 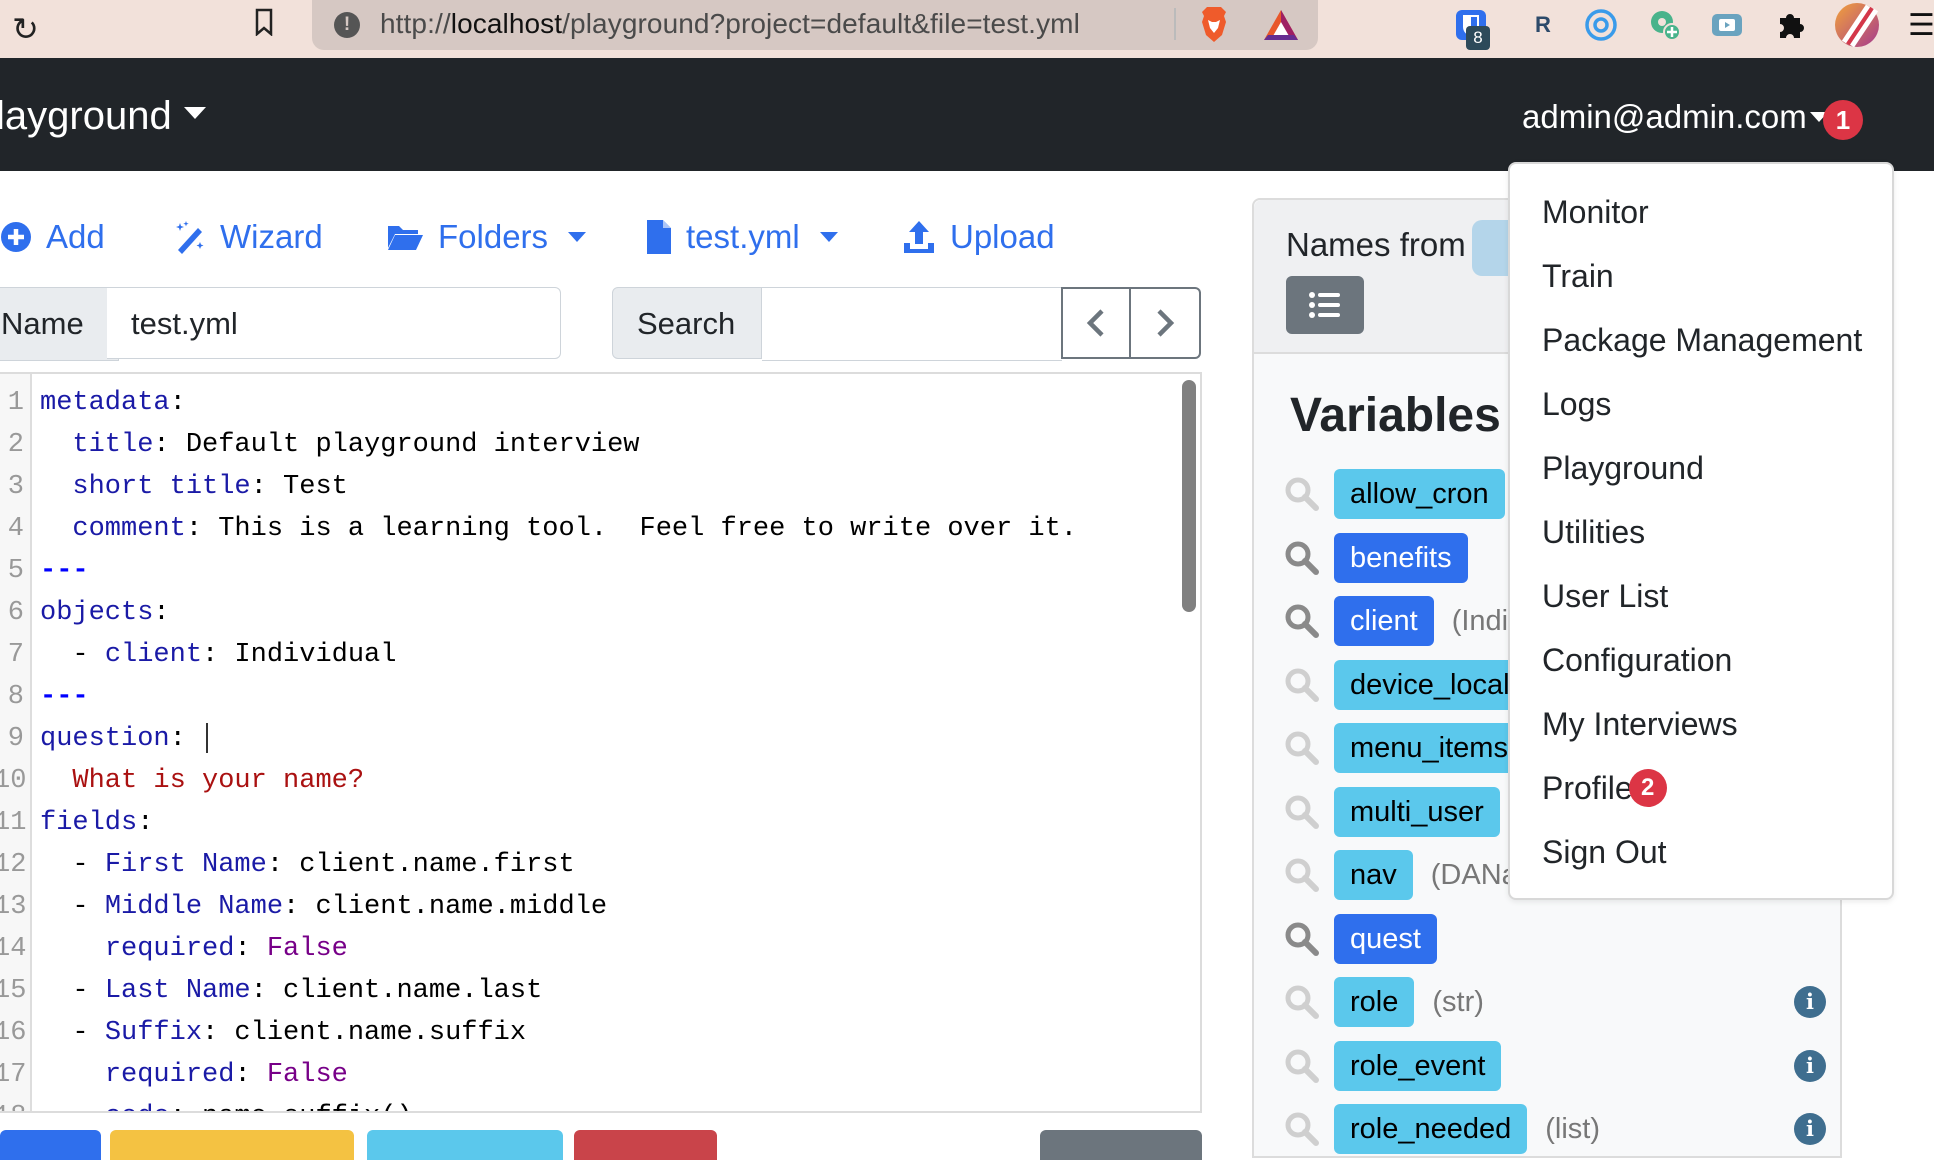 What do you see at coordinates (1214, 25) in the screenshot?
I see `brave-shields-icon` at bounding box center [1214, 25].